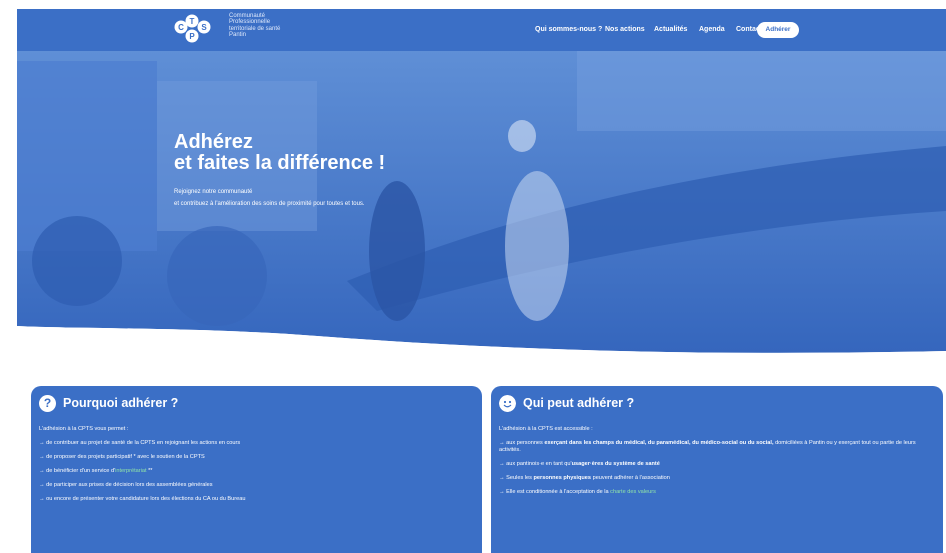 This screenshot has height=553, width=946. Describe the element at coordinates (77, 471) in the screenshot. I see `list-item-text: → de bénéficier d'un service d'` at that location.